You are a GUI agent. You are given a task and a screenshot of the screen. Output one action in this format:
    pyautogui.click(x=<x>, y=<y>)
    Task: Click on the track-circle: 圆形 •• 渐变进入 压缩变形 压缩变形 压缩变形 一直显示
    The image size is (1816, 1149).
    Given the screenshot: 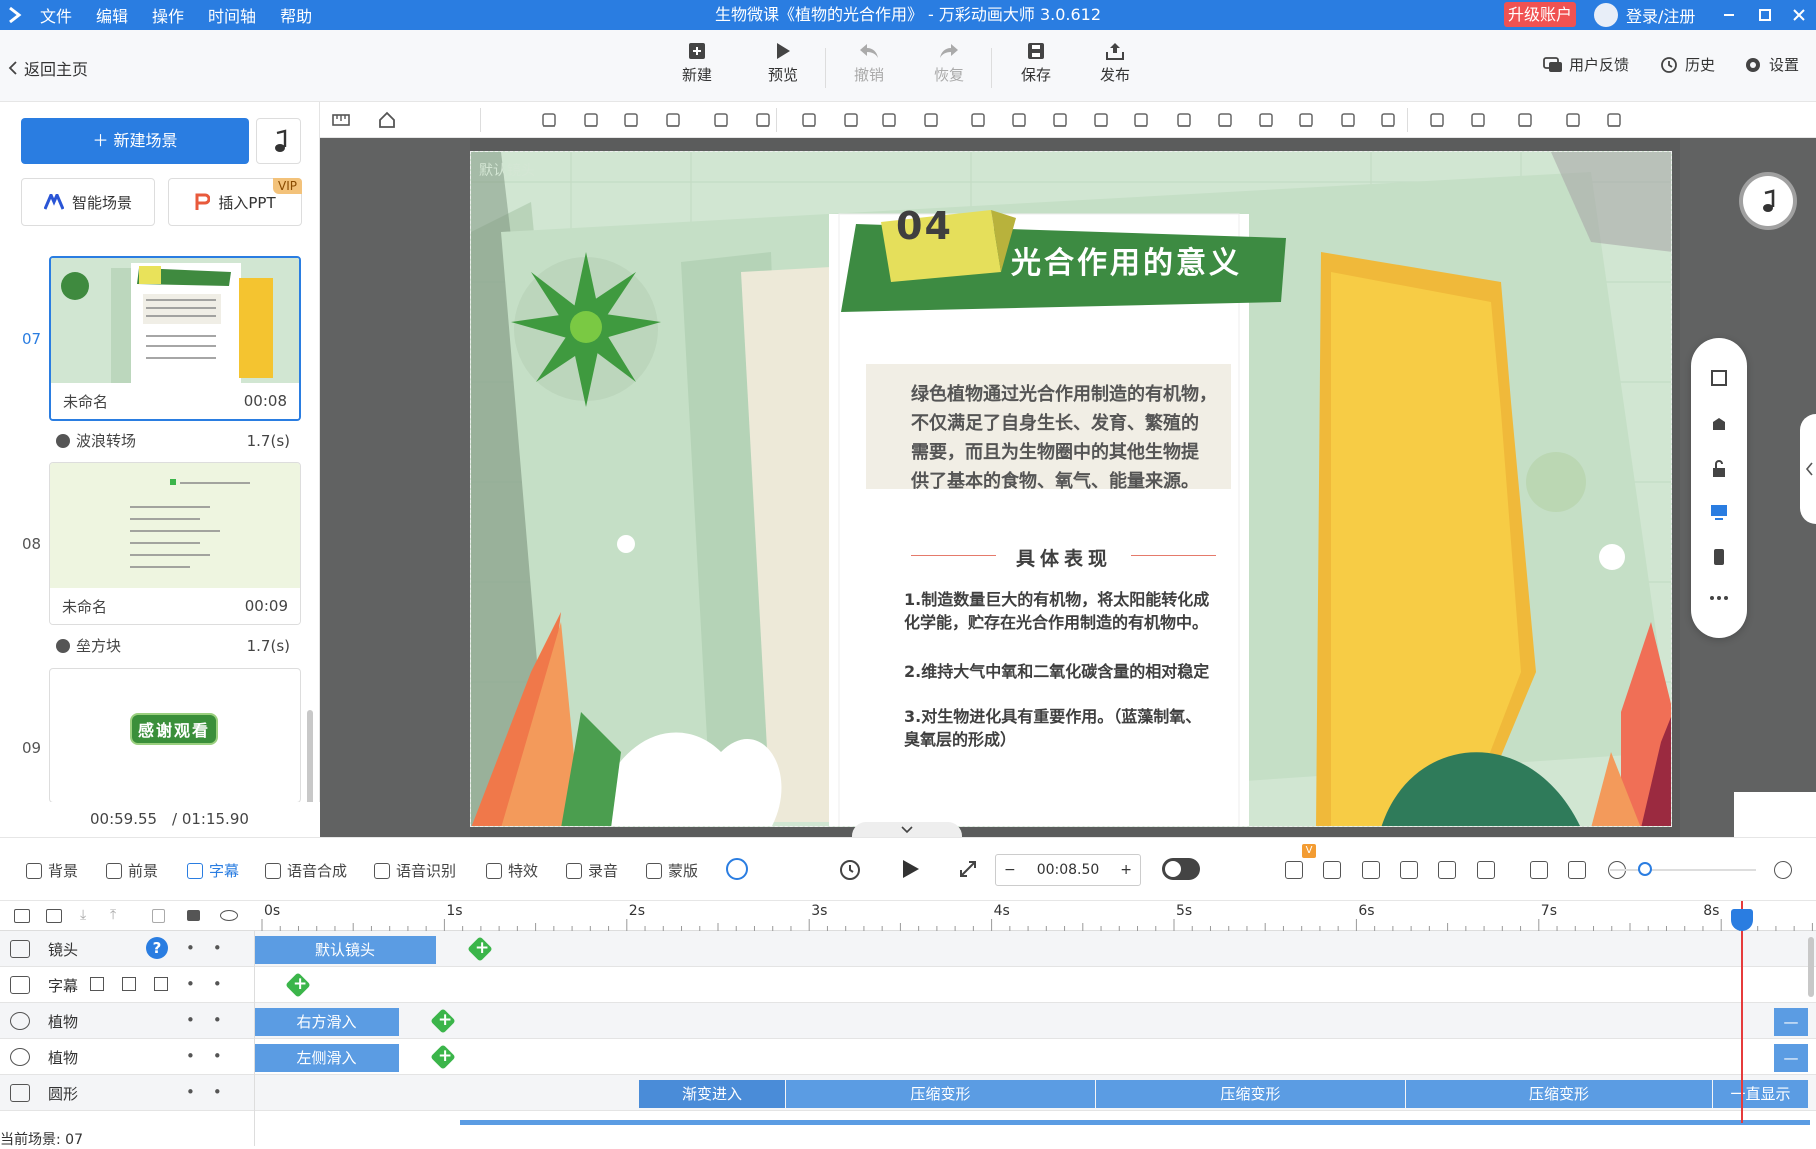 What is the action you would take?
    pyautogui.click(x=908, y=1093)
    